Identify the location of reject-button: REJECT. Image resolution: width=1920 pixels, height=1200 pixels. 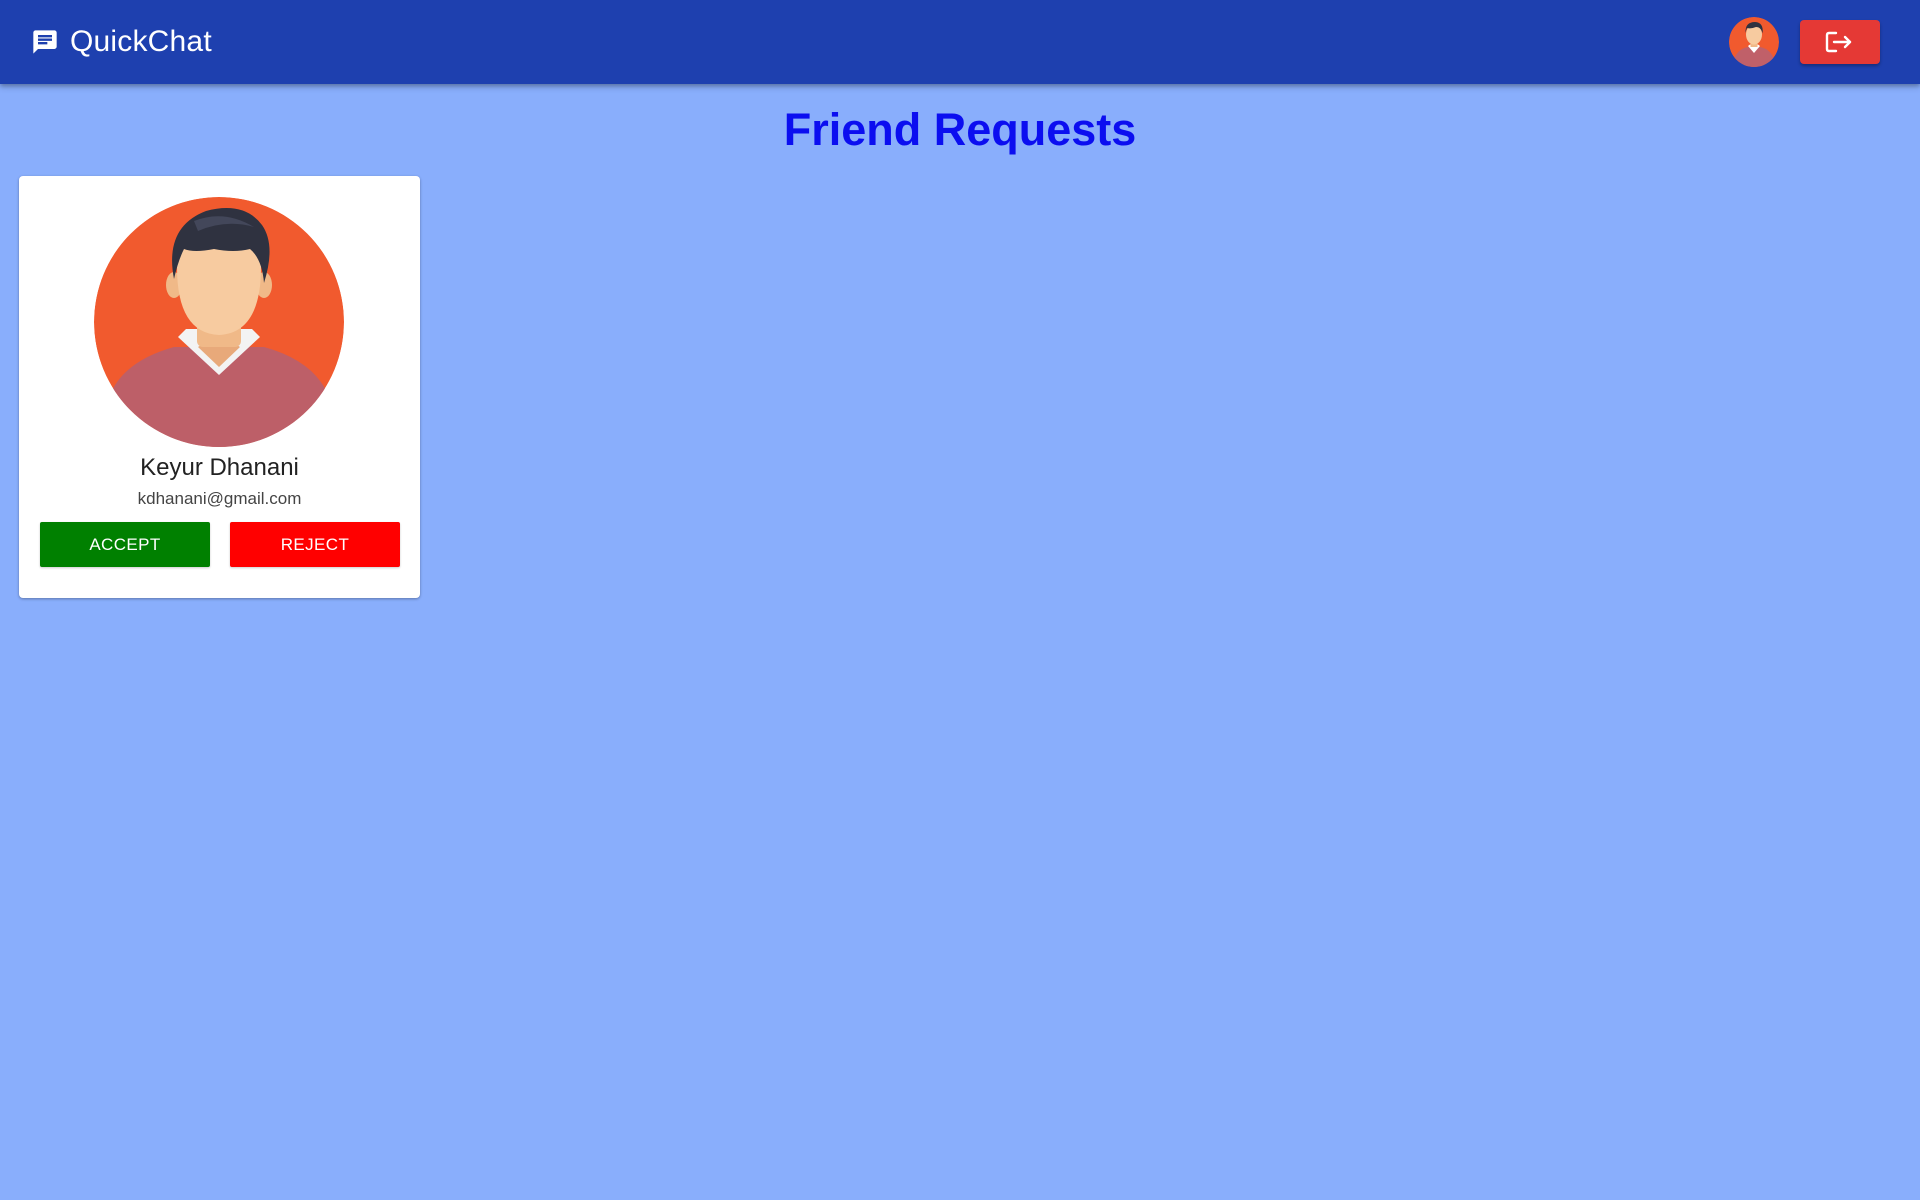
(315, 544).